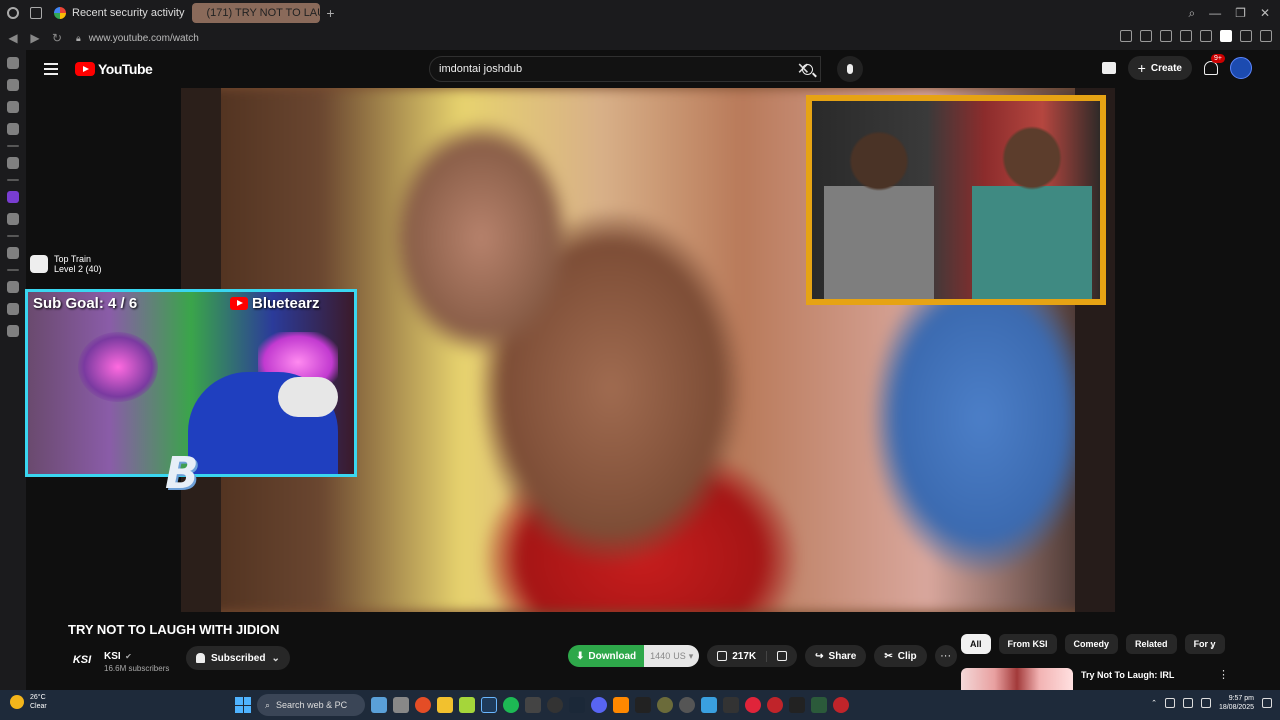 The image size is (1280, 720). What do you see at coordinates (577, 705) in the screenshot?
I see `steam-icon` at bounding box center [577, 705].